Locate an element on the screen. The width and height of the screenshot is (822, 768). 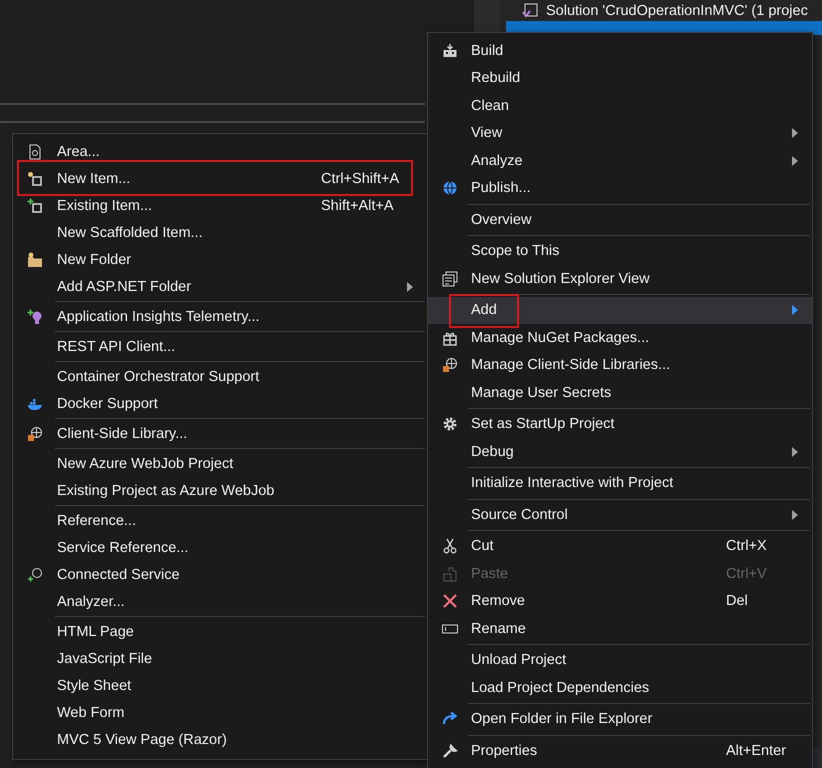
menu-item: HTML Page is located at coordinates (220, 631).